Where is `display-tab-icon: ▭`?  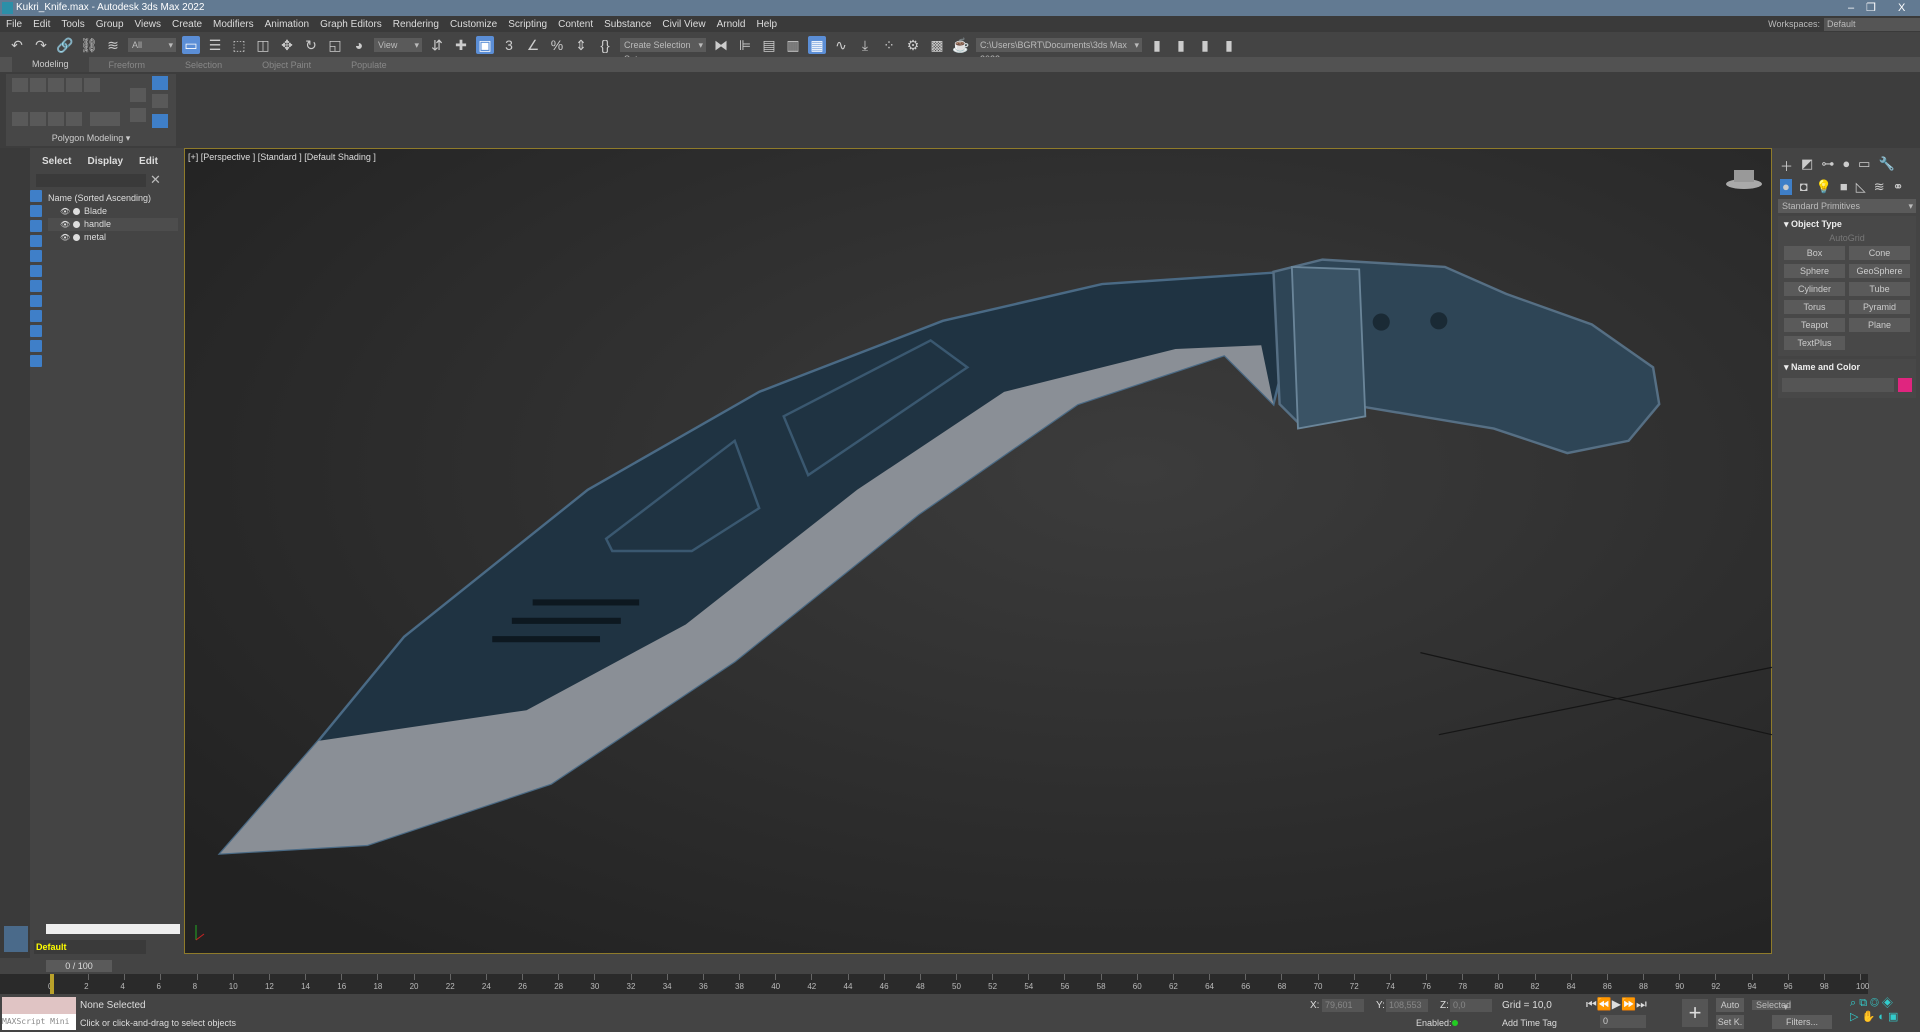 display-tab-icon: ▭ is located at coordinates (1864, 165).